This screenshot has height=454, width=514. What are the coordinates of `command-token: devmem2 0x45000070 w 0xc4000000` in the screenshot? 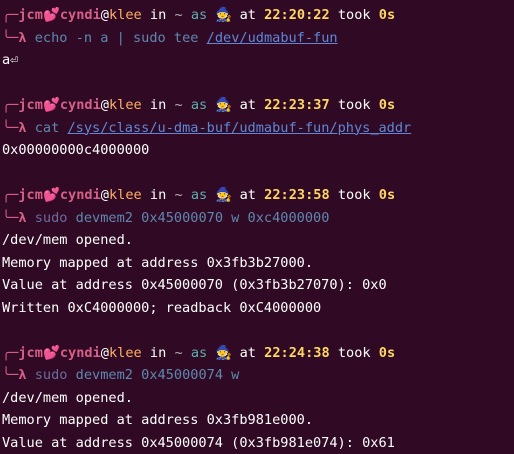 It's located at (199, 218).